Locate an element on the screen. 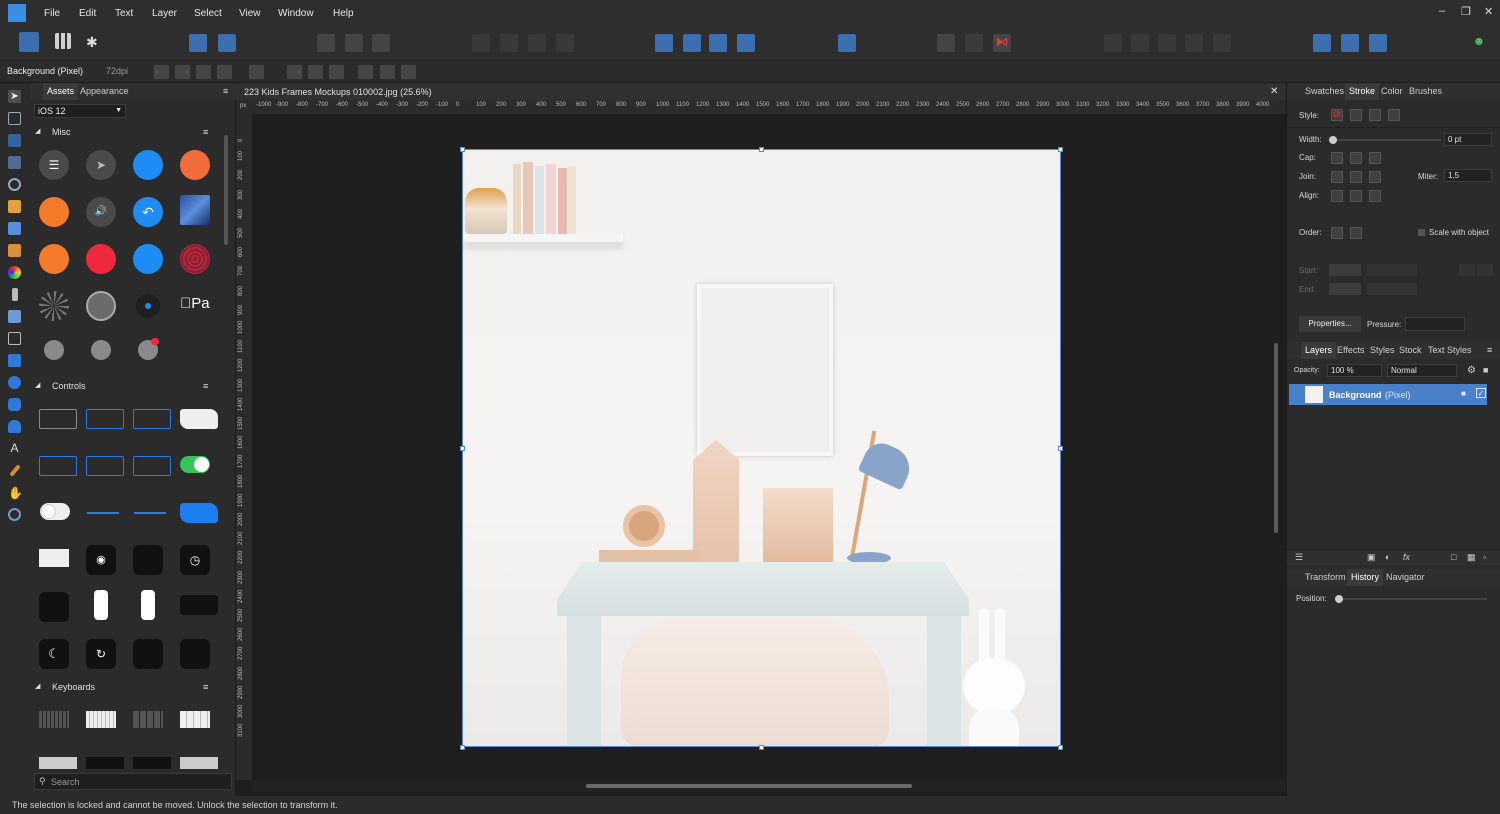 The image size is (1500, 814). flashlight-asset-icon is located at coordinates (54, 607).